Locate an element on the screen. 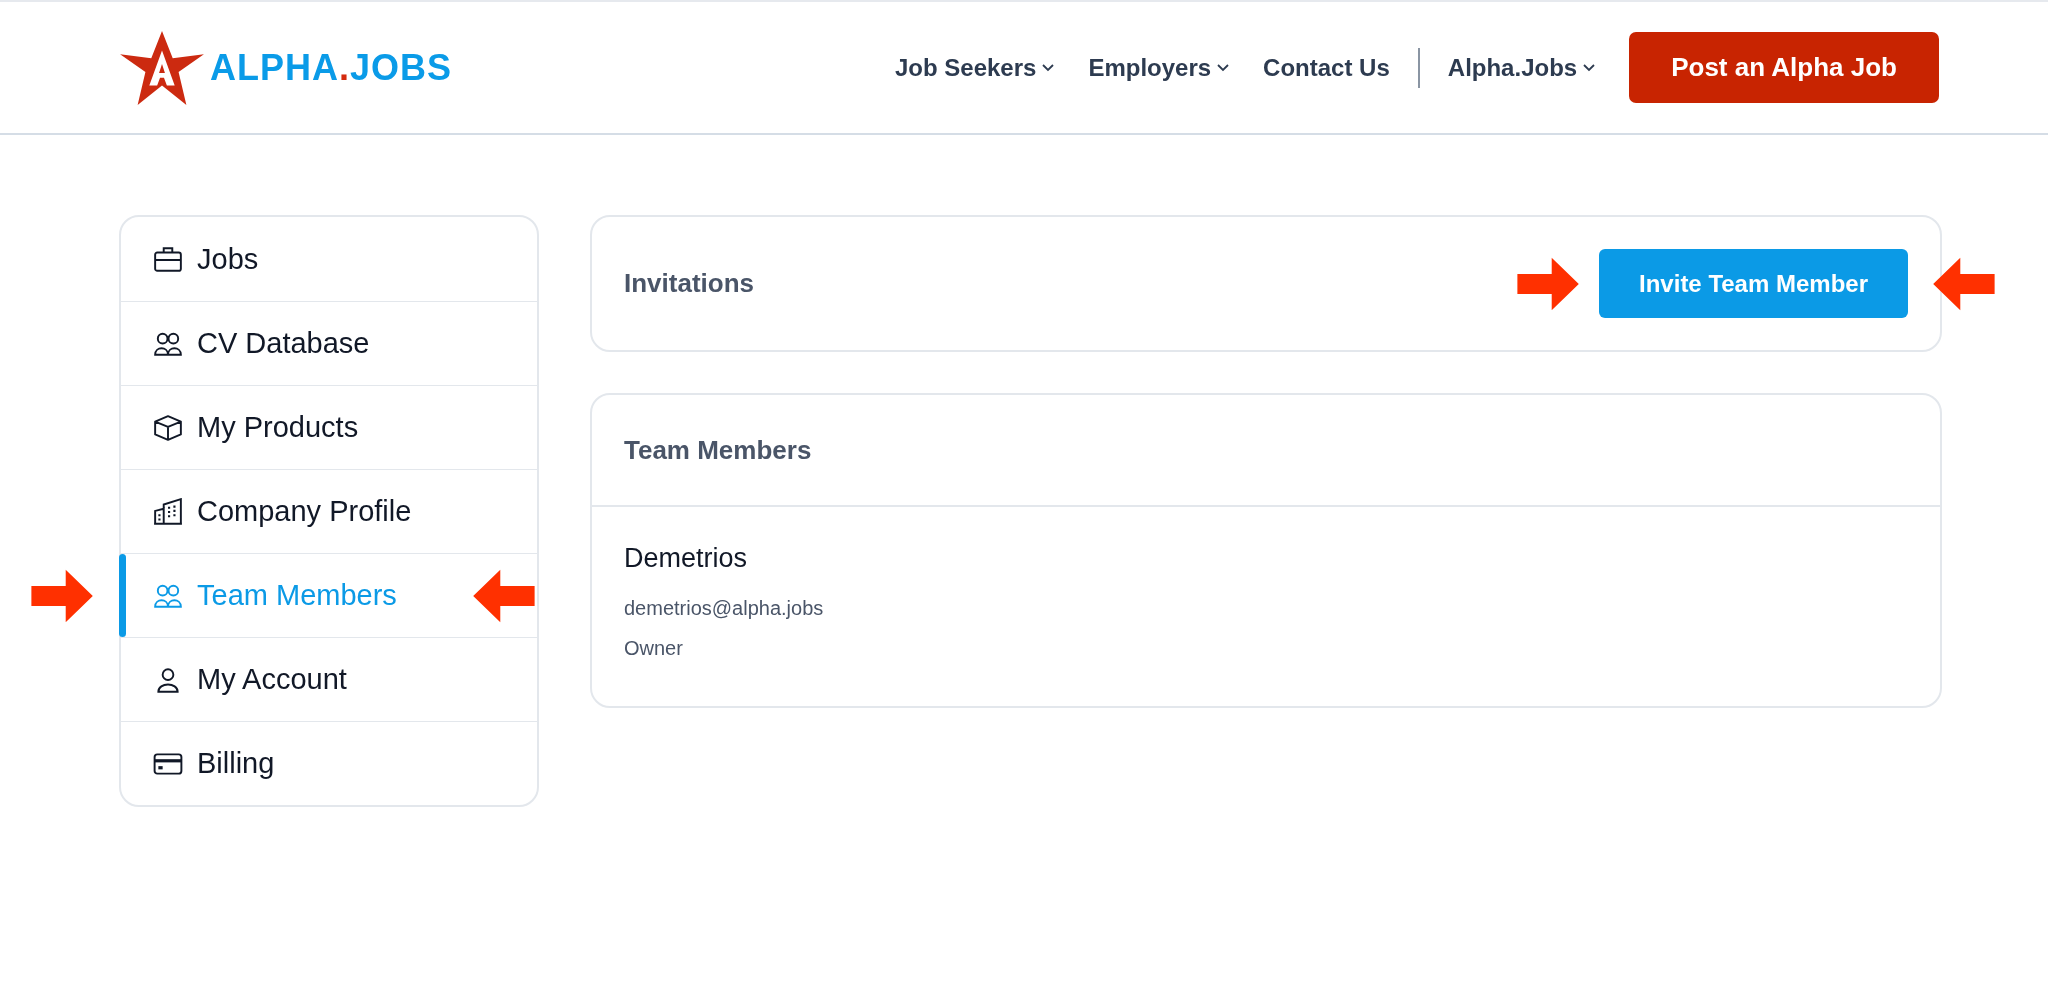 The height and width of the screenshot is (989, 2048). nav-link: Alpha.Jobs is located at coordinates (1521, 67).